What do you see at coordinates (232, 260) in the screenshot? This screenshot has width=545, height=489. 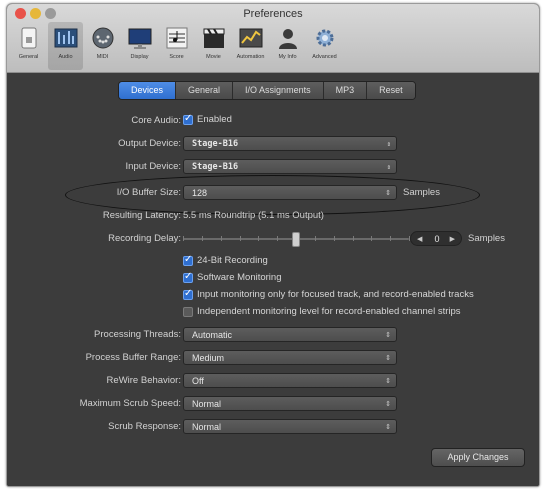 I see `24-bit-recording-label: 24-Bit Recording` at bounding box center [232, 260].